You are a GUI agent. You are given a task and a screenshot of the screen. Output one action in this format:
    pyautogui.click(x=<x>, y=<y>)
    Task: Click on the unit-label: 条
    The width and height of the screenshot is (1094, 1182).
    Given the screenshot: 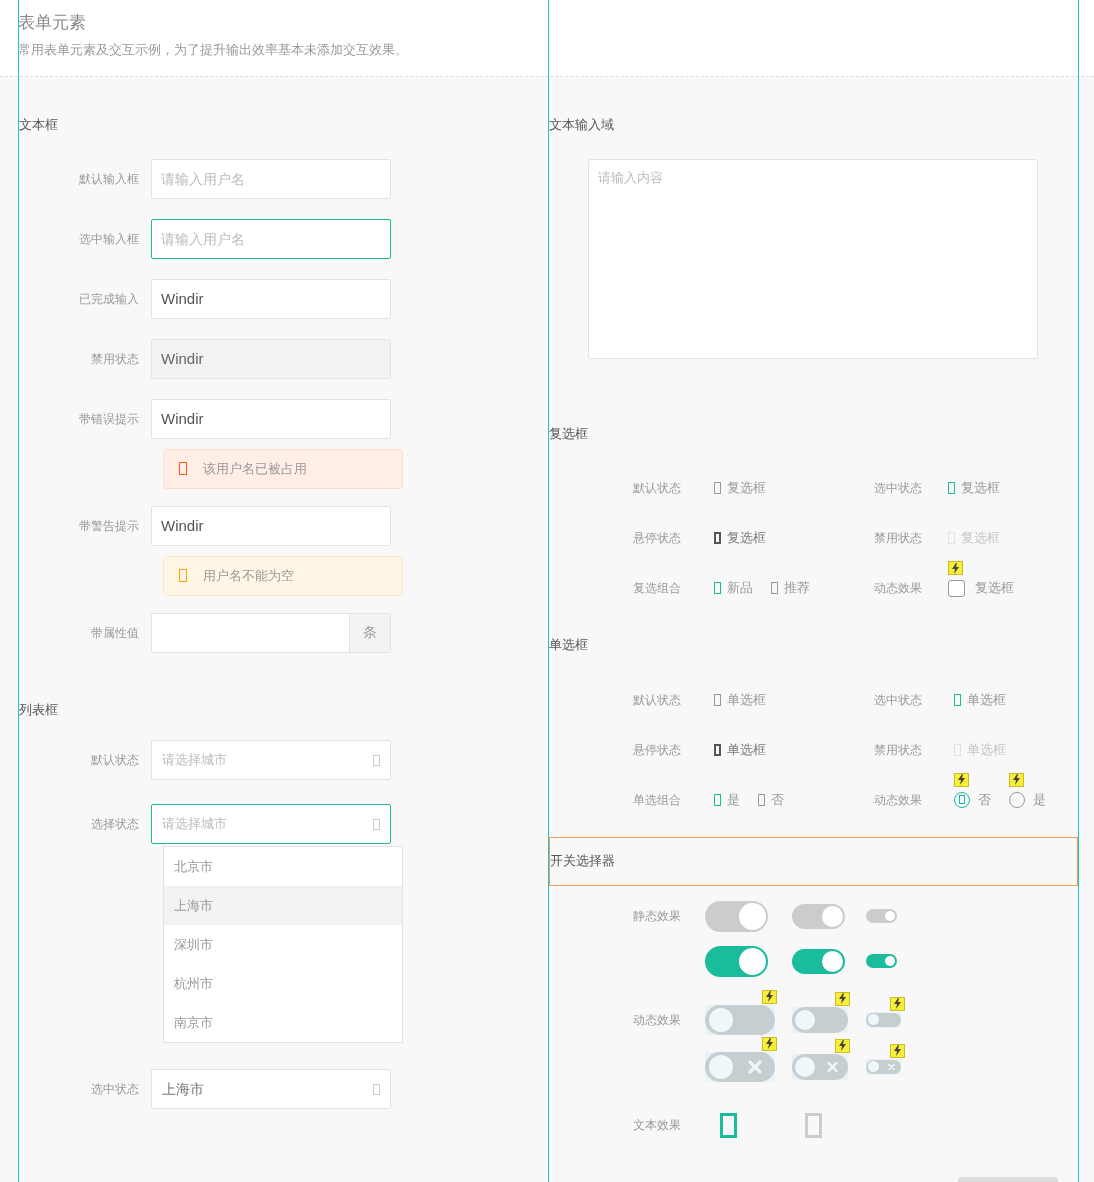 What is the action you would take?
    pyautogui.click(x=370, y=632)
    